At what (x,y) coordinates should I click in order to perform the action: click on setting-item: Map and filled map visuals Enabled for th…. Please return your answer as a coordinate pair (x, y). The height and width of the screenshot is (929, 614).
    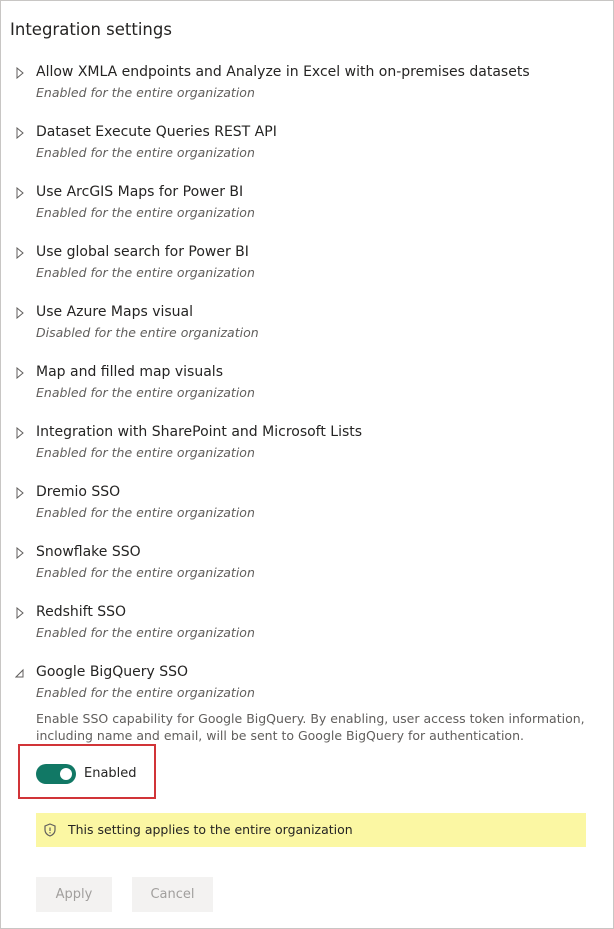
    Looking at the image, I should click on (307, 386).